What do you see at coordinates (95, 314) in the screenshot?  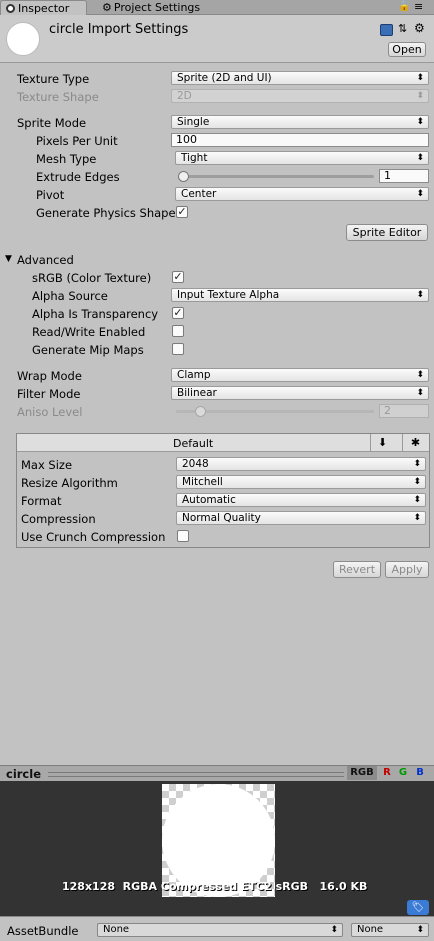 I see `alpha-is-transparency-label: Alpha Is Transparency` at bounding box center [95, 314].